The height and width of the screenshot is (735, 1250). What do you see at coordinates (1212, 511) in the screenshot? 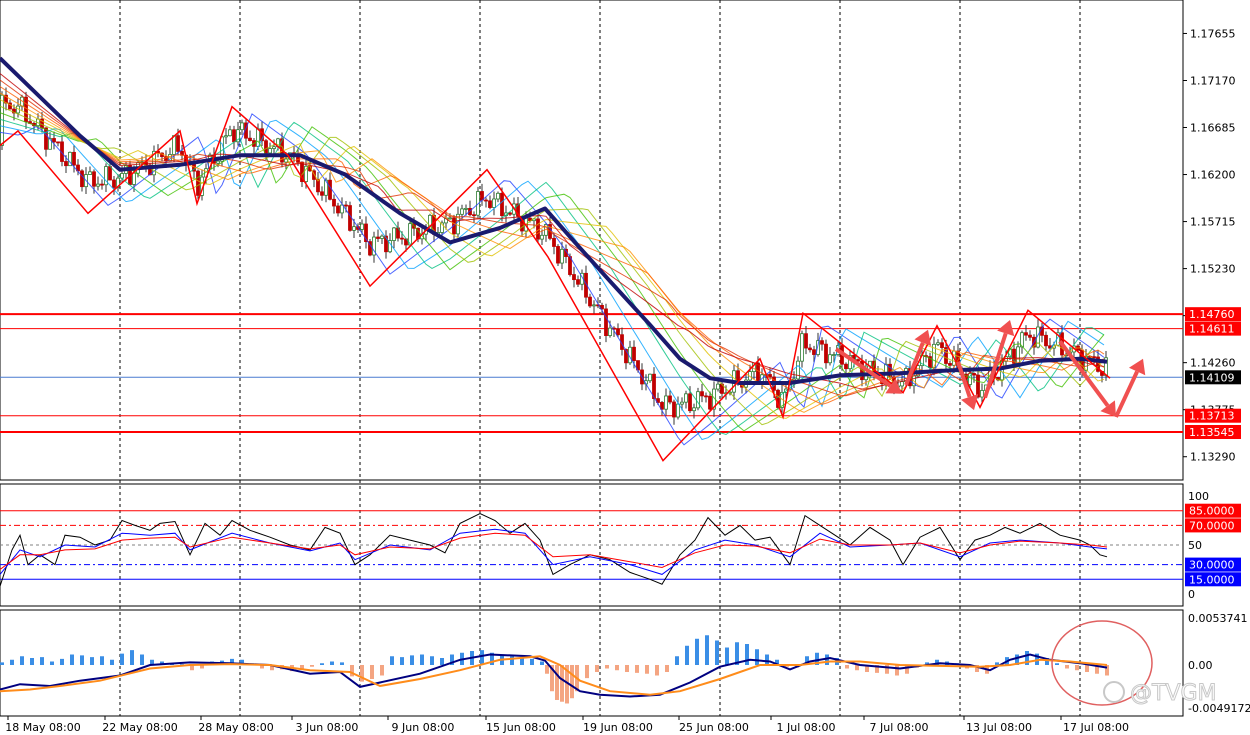
I see `osc-level-label: 85.0000` at bounding box center [1212, 511].